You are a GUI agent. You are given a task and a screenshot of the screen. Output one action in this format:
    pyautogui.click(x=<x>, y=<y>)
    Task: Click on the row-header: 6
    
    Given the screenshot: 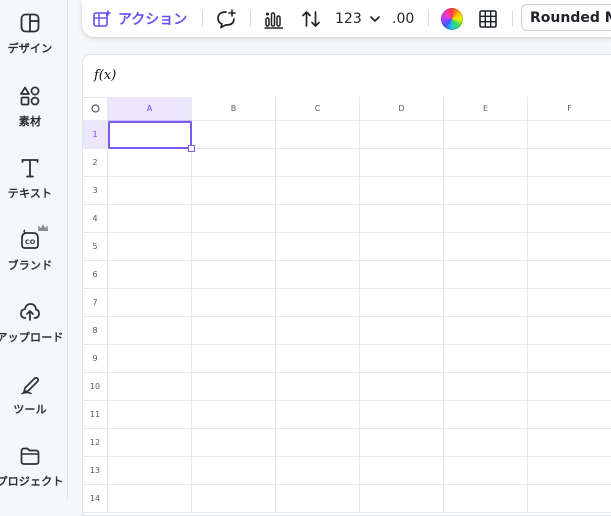 What is the action you would take?
    pyautogui.click(x=95, y=275)
    